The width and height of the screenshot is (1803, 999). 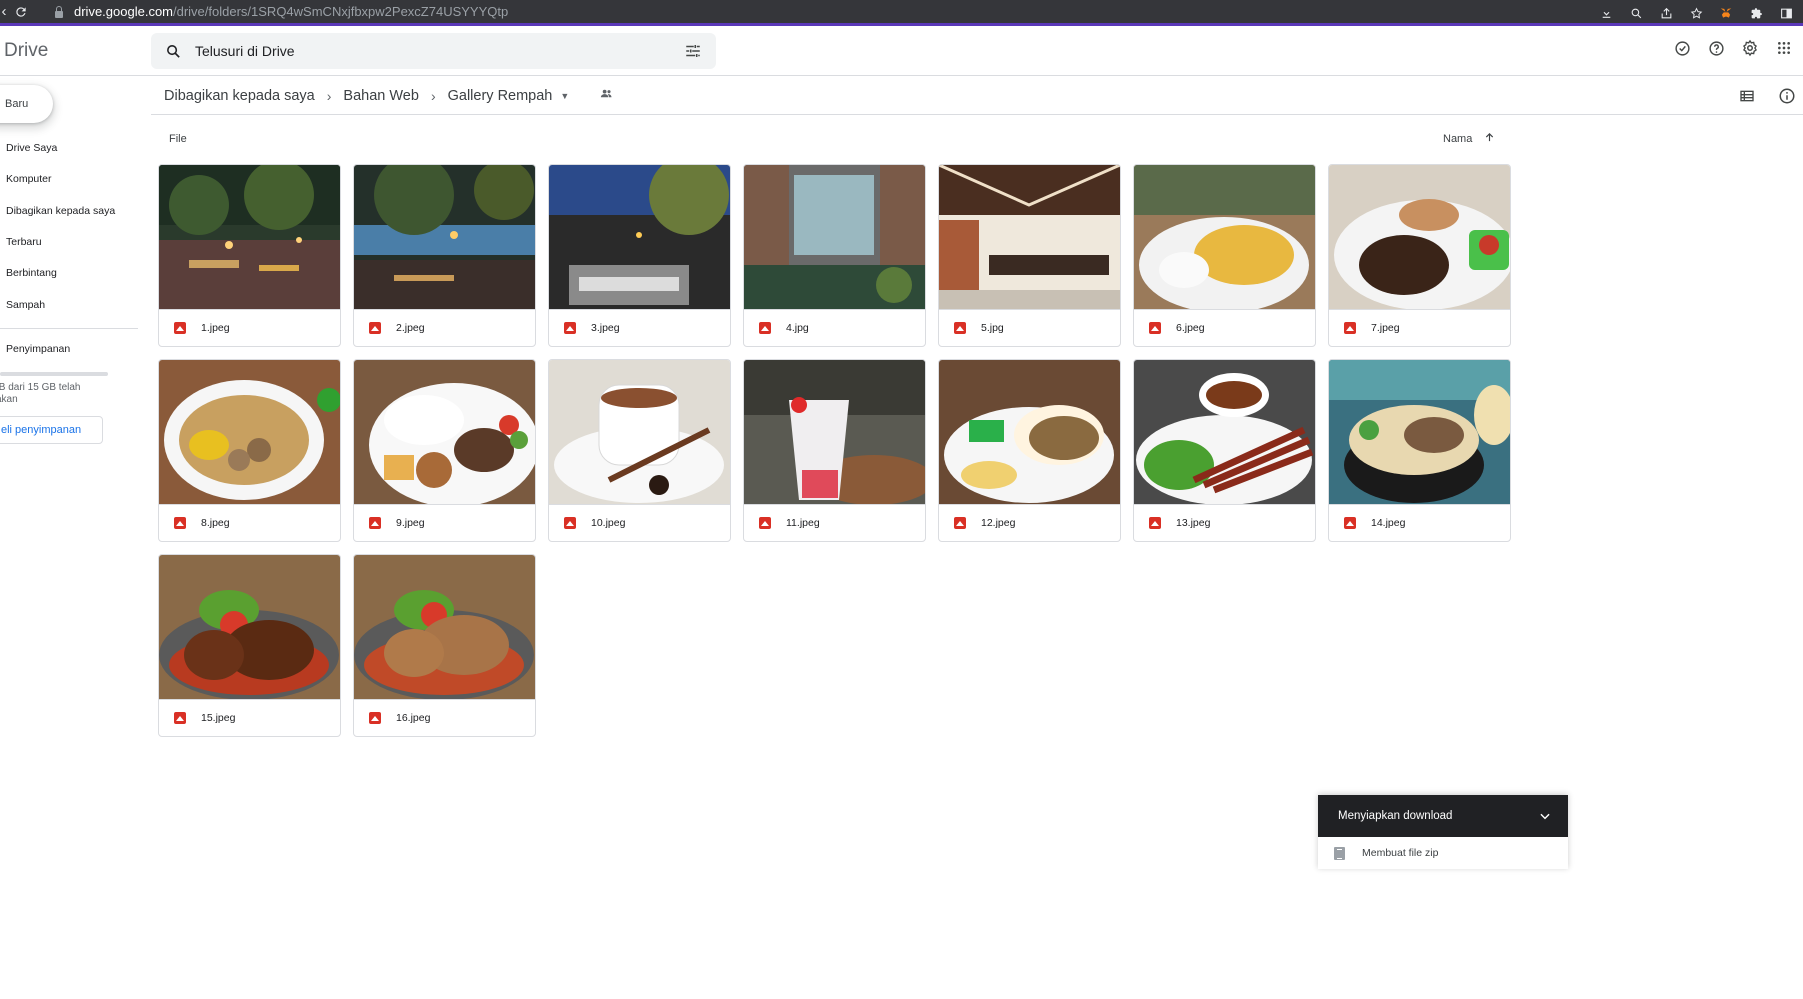 What do you see at coordinates (1339, 853) in the screenshot?
I see `zip-file-icon` at bounding box center [1339, 853].